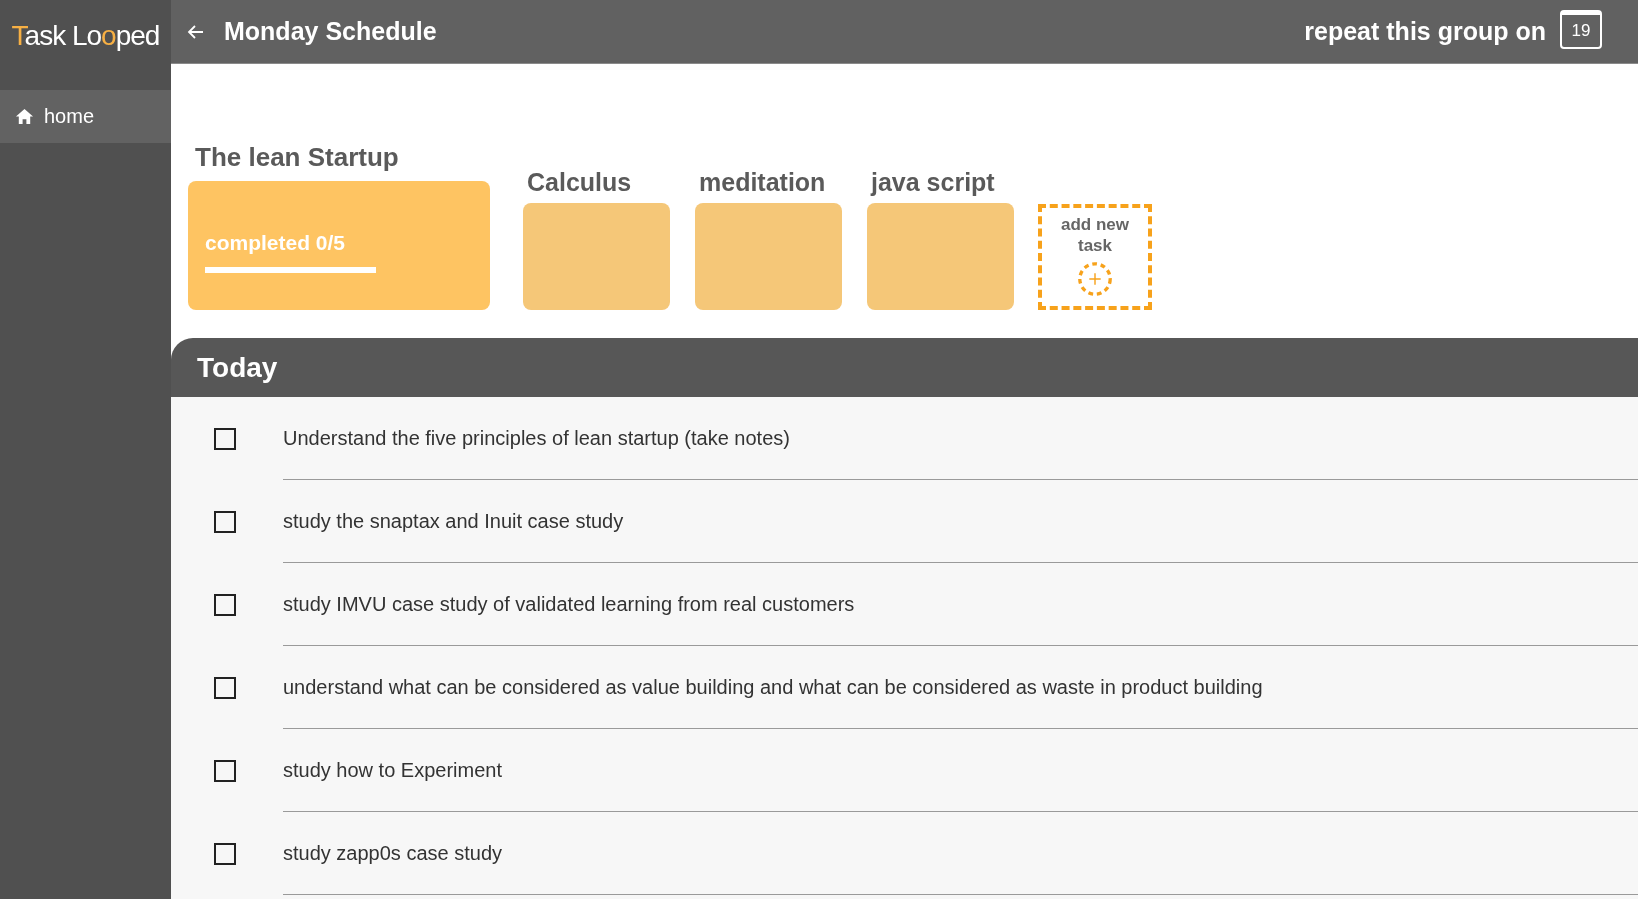 This screenshot has width=1638, height=899. What do you see at coordinates (85, 36) in the screenshot?
I see `logo: Task Looped` at bounding box center [85, 36].